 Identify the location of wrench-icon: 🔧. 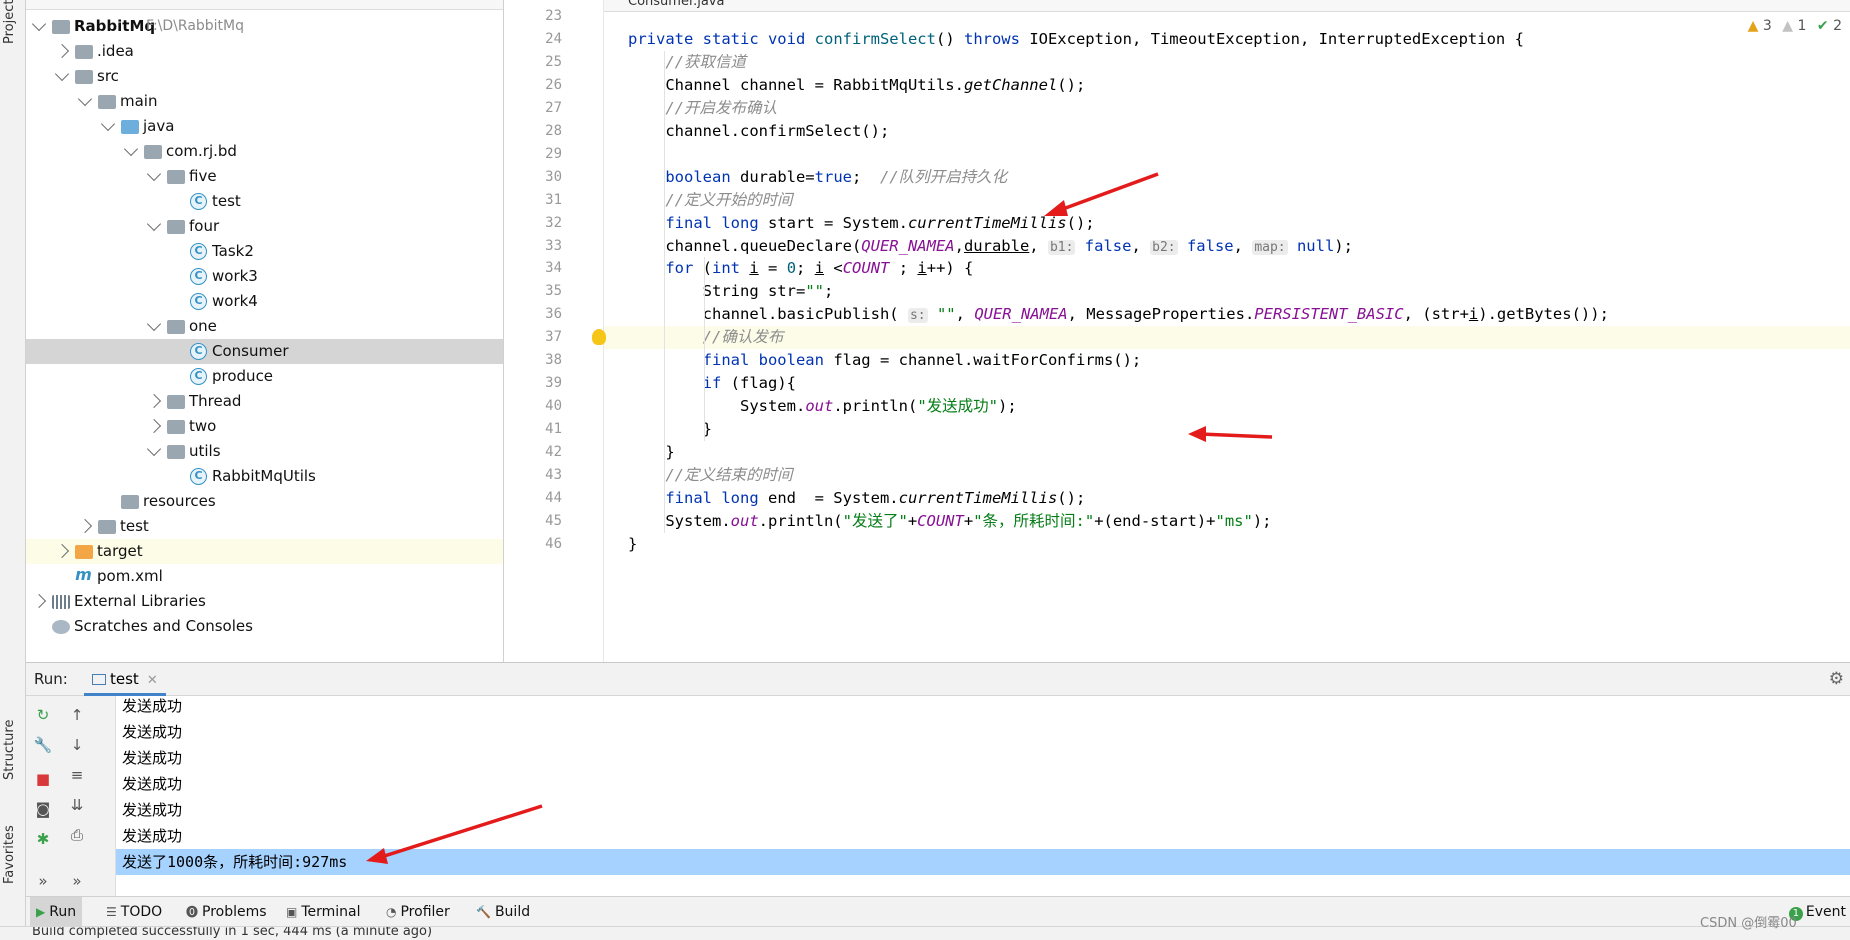
(43, 745).